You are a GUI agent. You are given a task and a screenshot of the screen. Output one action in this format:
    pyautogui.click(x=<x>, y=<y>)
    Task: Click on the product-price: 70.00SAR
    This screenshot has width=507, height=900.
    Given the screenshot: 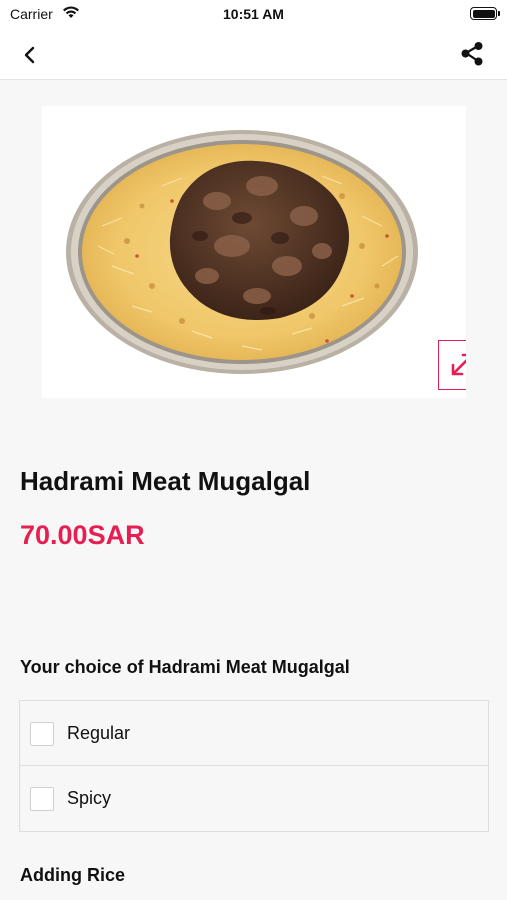 What is the action you would take?
    pyautogui.click(x=82, y=535)
    